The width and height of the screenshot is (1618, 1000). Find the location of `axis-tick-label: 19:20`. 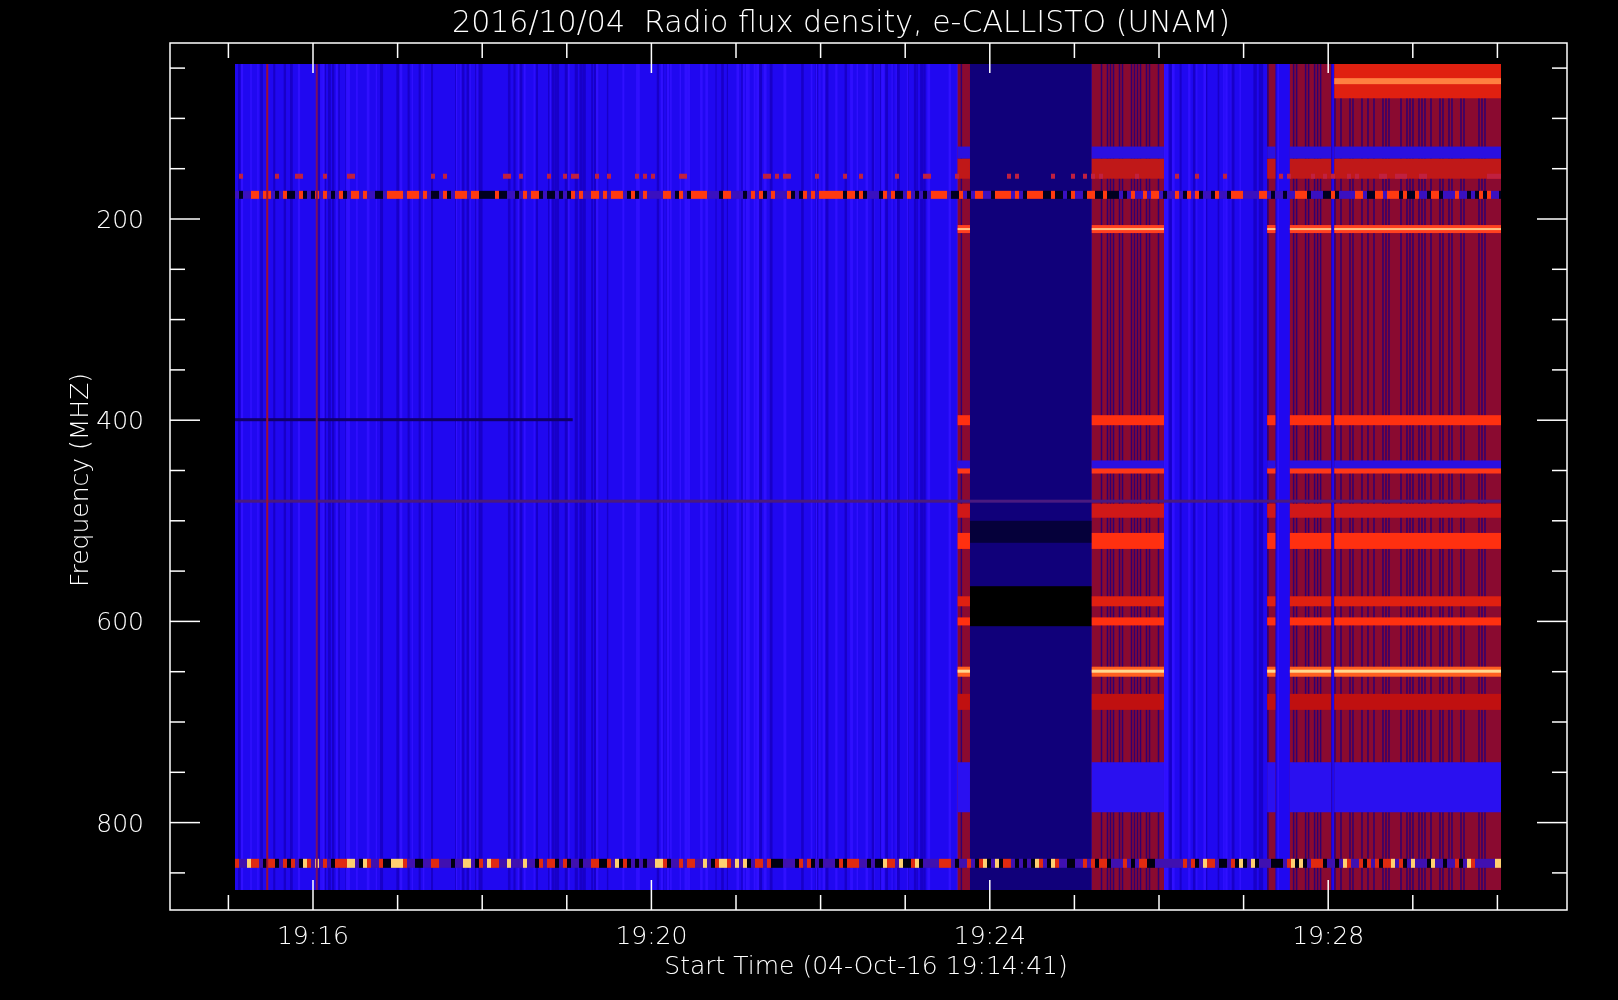

axis-tick-label: 19:20 is located at coordinates (651, 935).